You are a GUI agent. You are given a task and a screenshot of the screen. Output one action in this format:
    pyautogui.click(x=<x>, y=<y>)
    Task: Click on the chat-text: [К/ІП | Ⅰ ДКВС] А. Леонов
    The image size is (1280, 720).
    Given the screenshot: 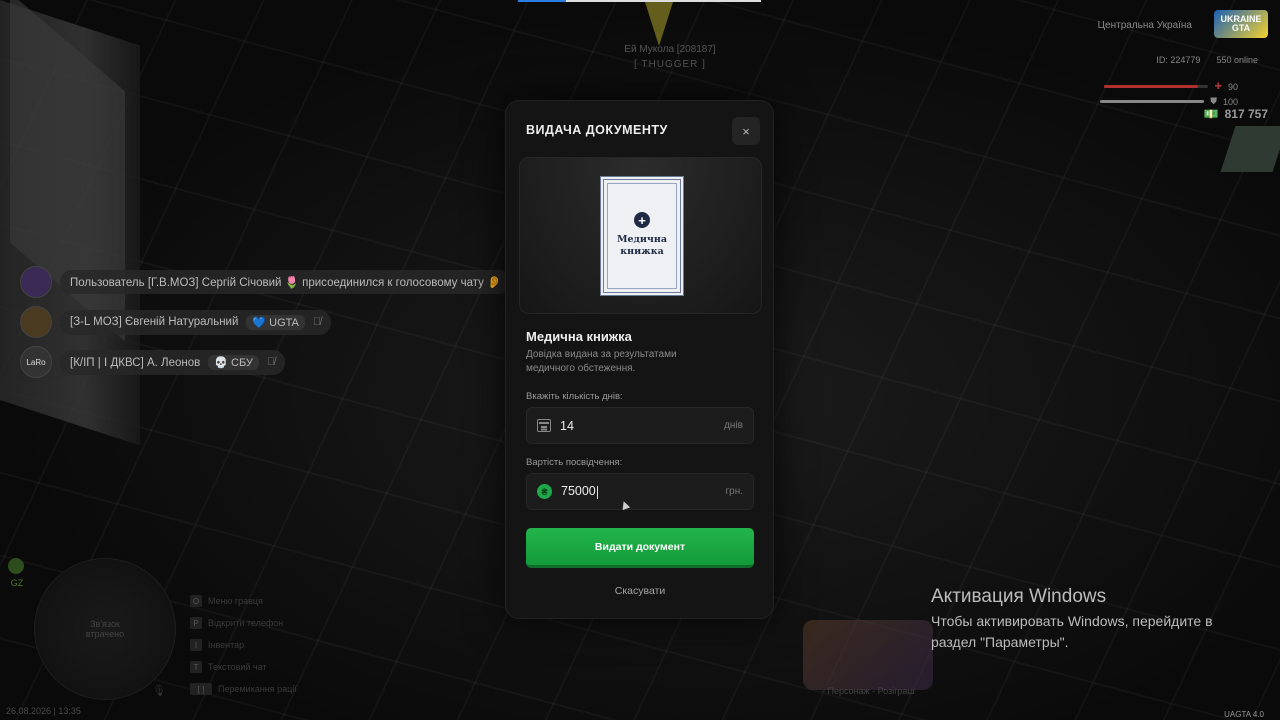 What is the action you would take?
    pyautogui.click(x=135, y=363)
    